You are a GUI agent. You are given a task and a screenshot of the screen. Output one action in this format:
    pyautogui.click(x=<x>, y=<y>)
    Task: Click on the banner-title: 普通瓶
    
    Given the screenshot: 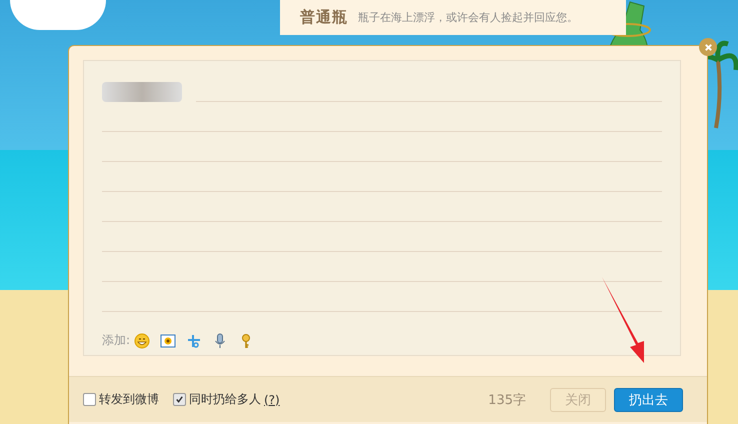 What is the action you would take?
    pyautogui.click(x=324, y=17)
    